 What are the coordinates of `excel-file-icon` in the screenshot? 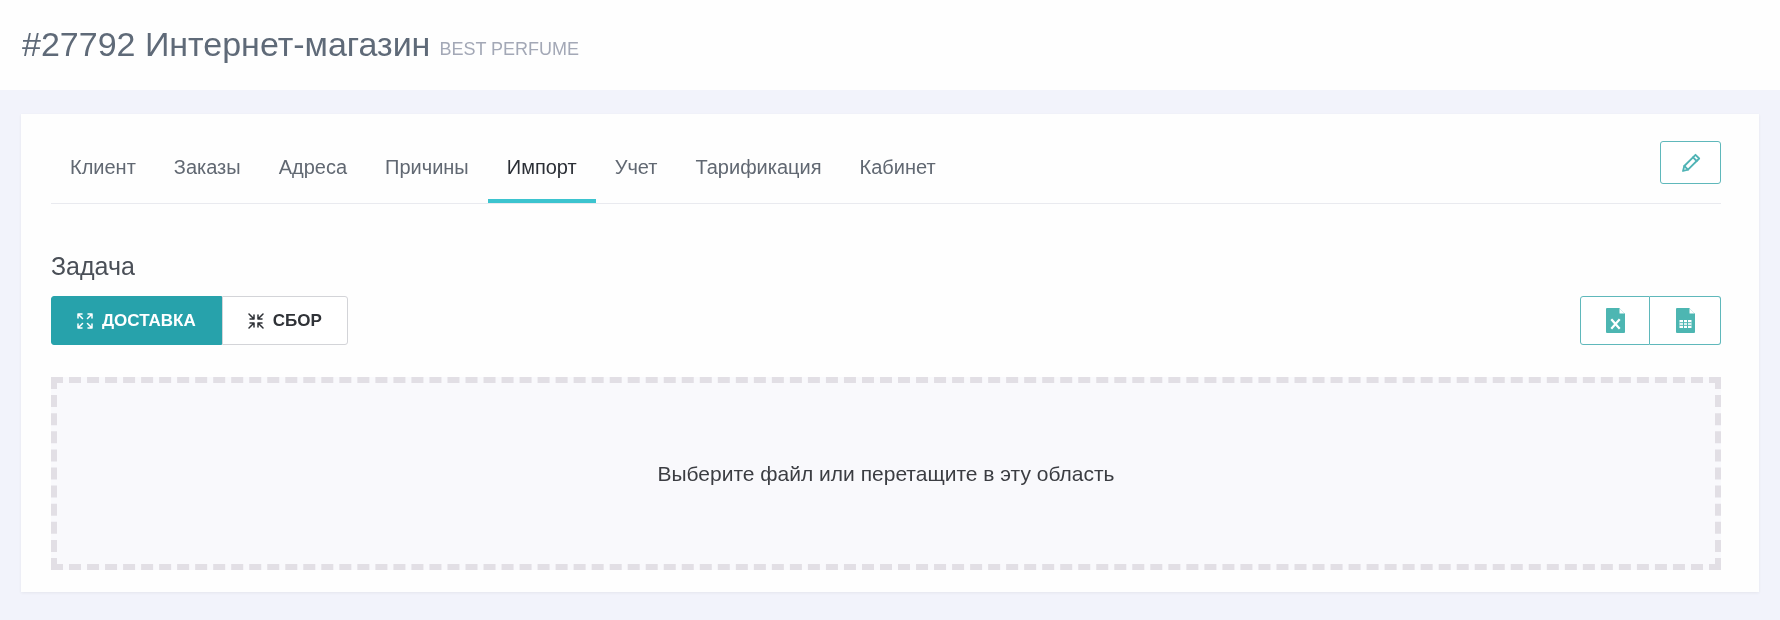 It's located at (1615, 320).